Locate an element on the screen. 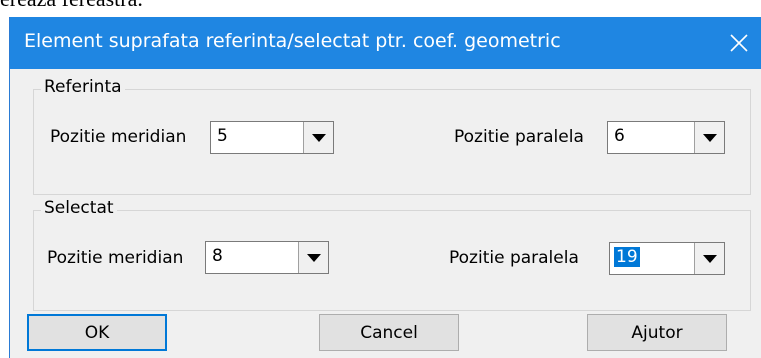 The image size is (761, 358). referinta-paralela-dropdown-button is located at coordinates (709, 137).